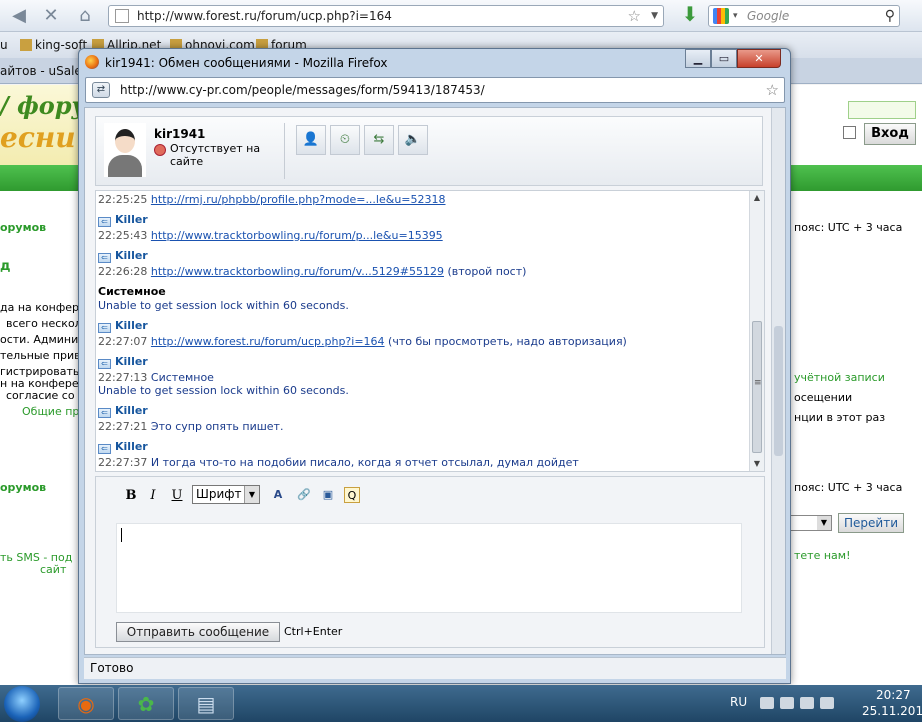  What do you see at coordinates (146, 703) in the screenshot?
I see `icq-task-icon: ✿` at bounding box center [146, 703].